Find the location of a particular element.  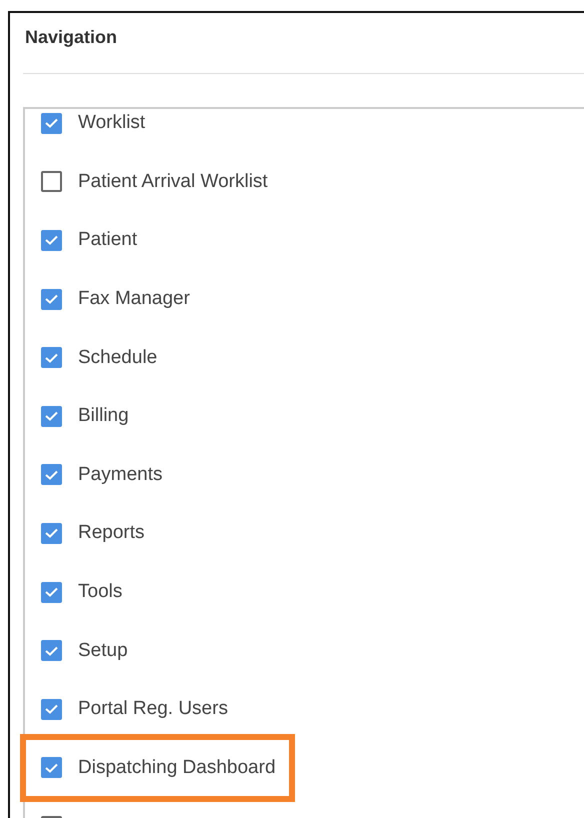

checkbox-label: Tools is located at coordinates (100, 592).